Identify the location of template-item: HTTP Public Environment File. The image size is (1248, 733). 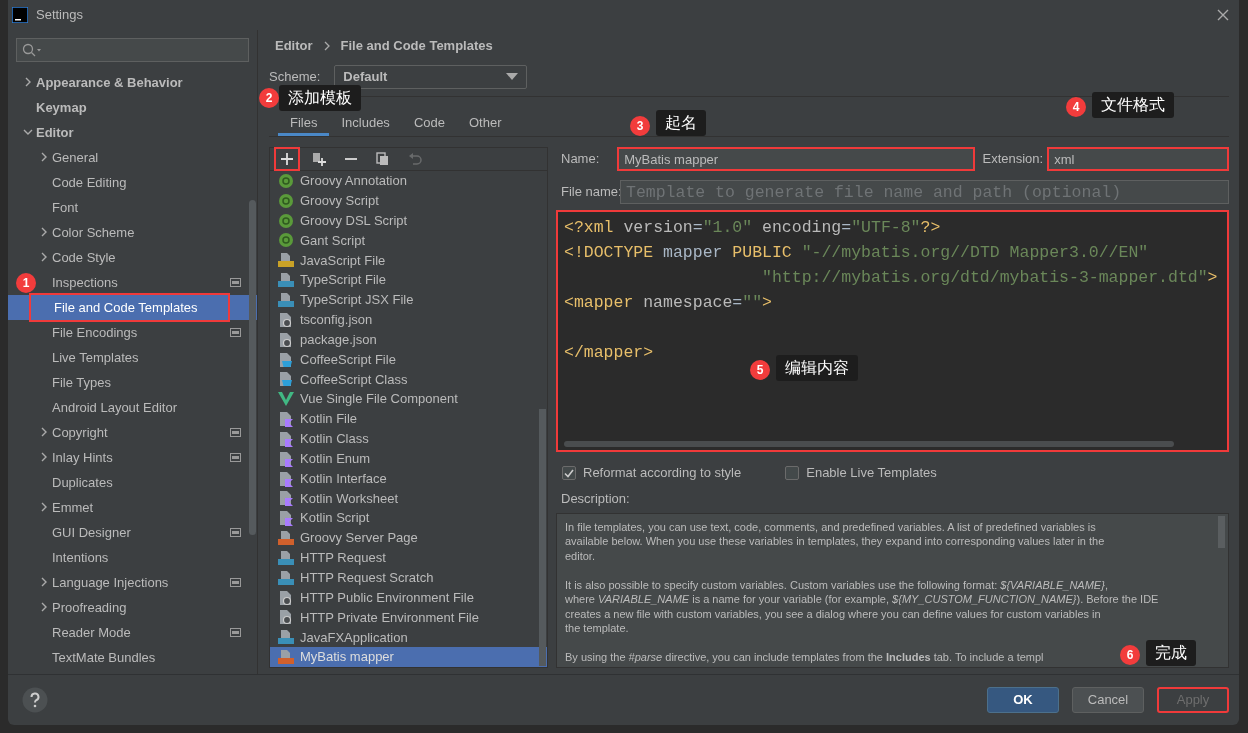
(408, 597).